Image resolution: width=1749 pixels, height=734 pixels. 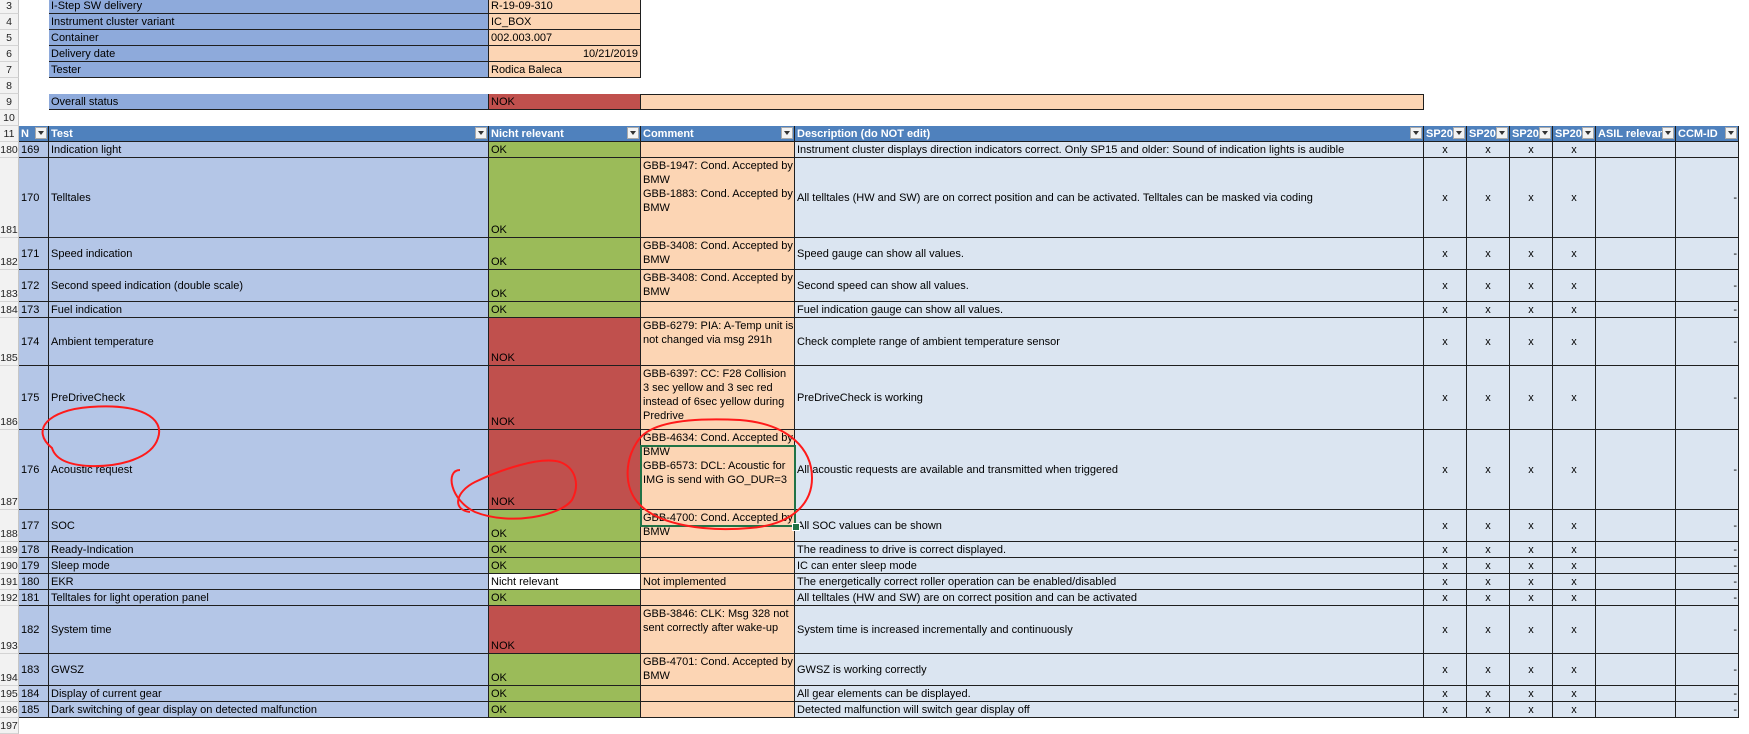 What do you see at coordinates (9, 566) in the screenshot?
I see `row-header: 190` at bounding box center [9, 566].